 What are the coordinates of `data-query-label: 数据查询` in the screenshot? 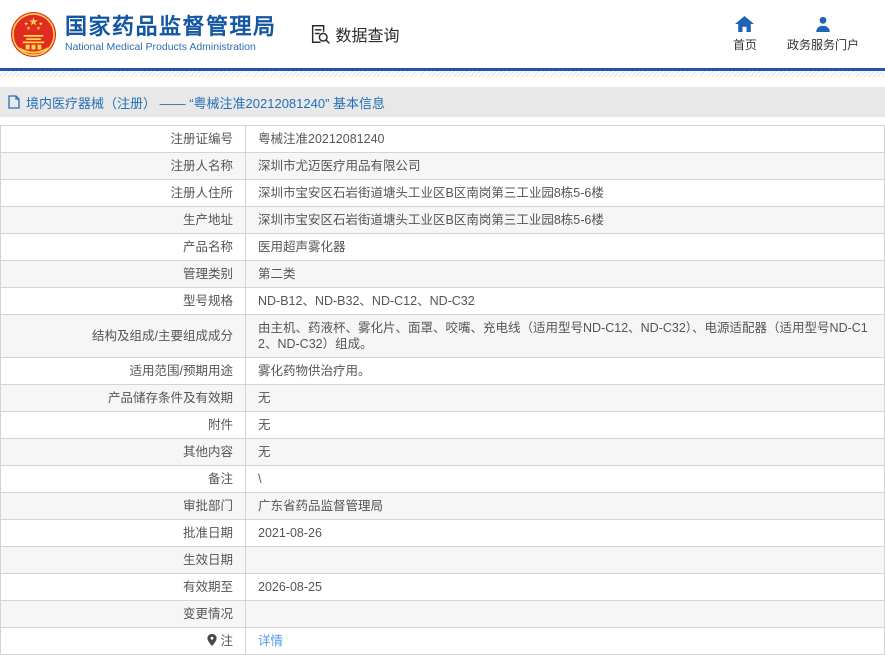 It's located at (367, 36).